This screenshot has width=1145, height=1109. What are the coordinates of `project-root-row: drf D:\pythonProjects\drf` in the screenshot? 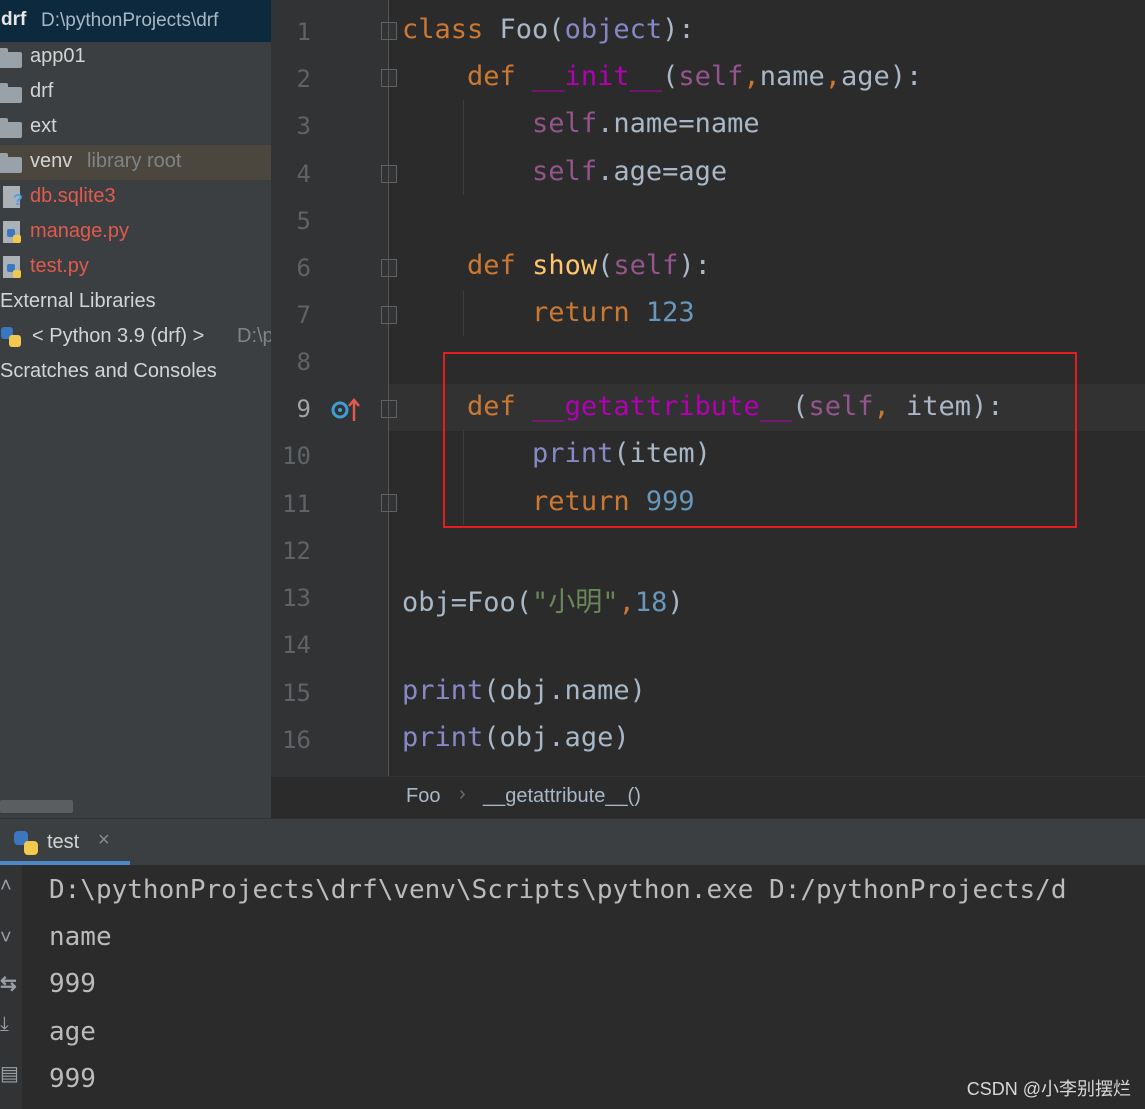 It's located at (135, 21).